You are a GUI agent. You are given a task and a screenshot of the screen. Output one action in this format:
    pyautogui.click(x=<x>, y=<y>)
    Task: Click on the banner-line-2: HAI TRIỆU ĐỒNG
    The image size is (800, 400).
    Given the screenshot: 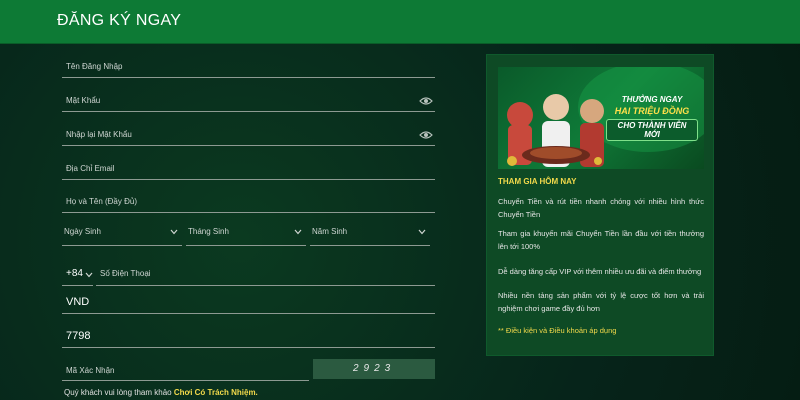 What is the action you would take?
    pyautogui.click(x=652, y=111)
    